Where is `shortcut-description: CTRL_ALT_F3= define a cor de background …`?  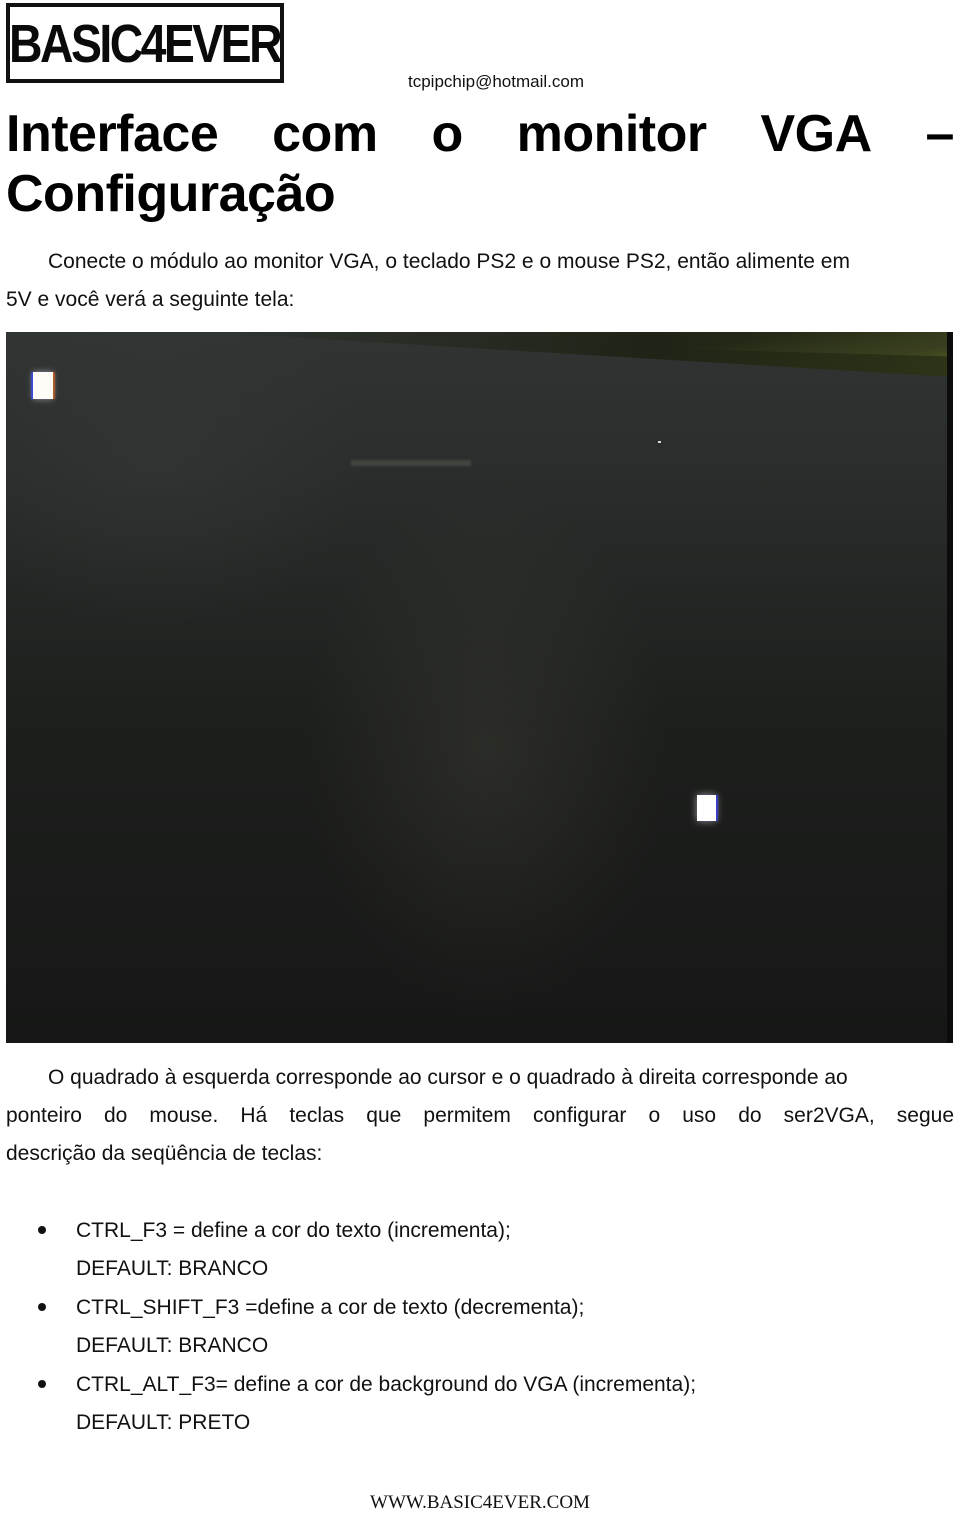 shortcut-description: CTRL_ALT_F3= define a cor de background … is located at coordinates (386, 1384).